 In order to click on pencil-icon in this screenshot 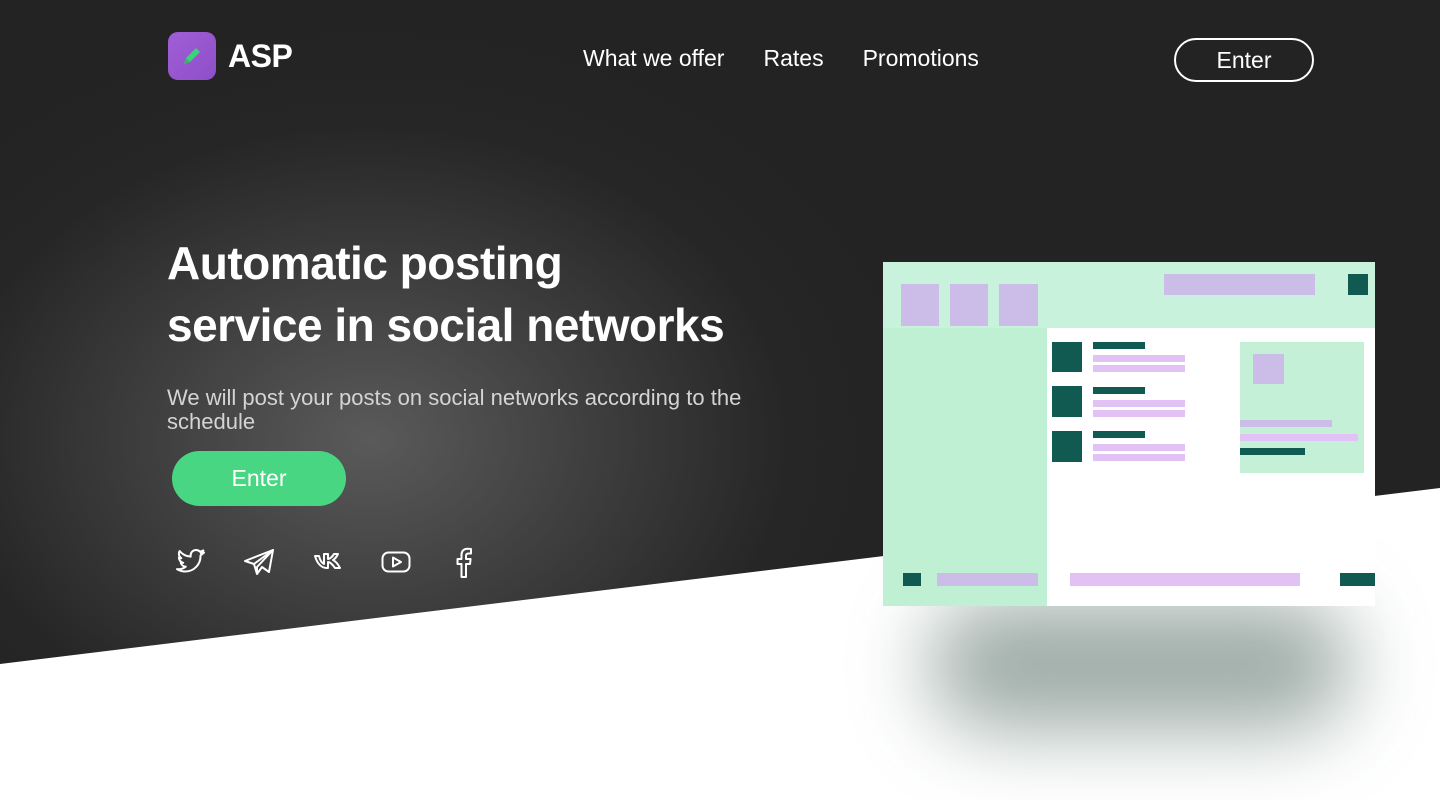, I will do `click(192, 56)`.